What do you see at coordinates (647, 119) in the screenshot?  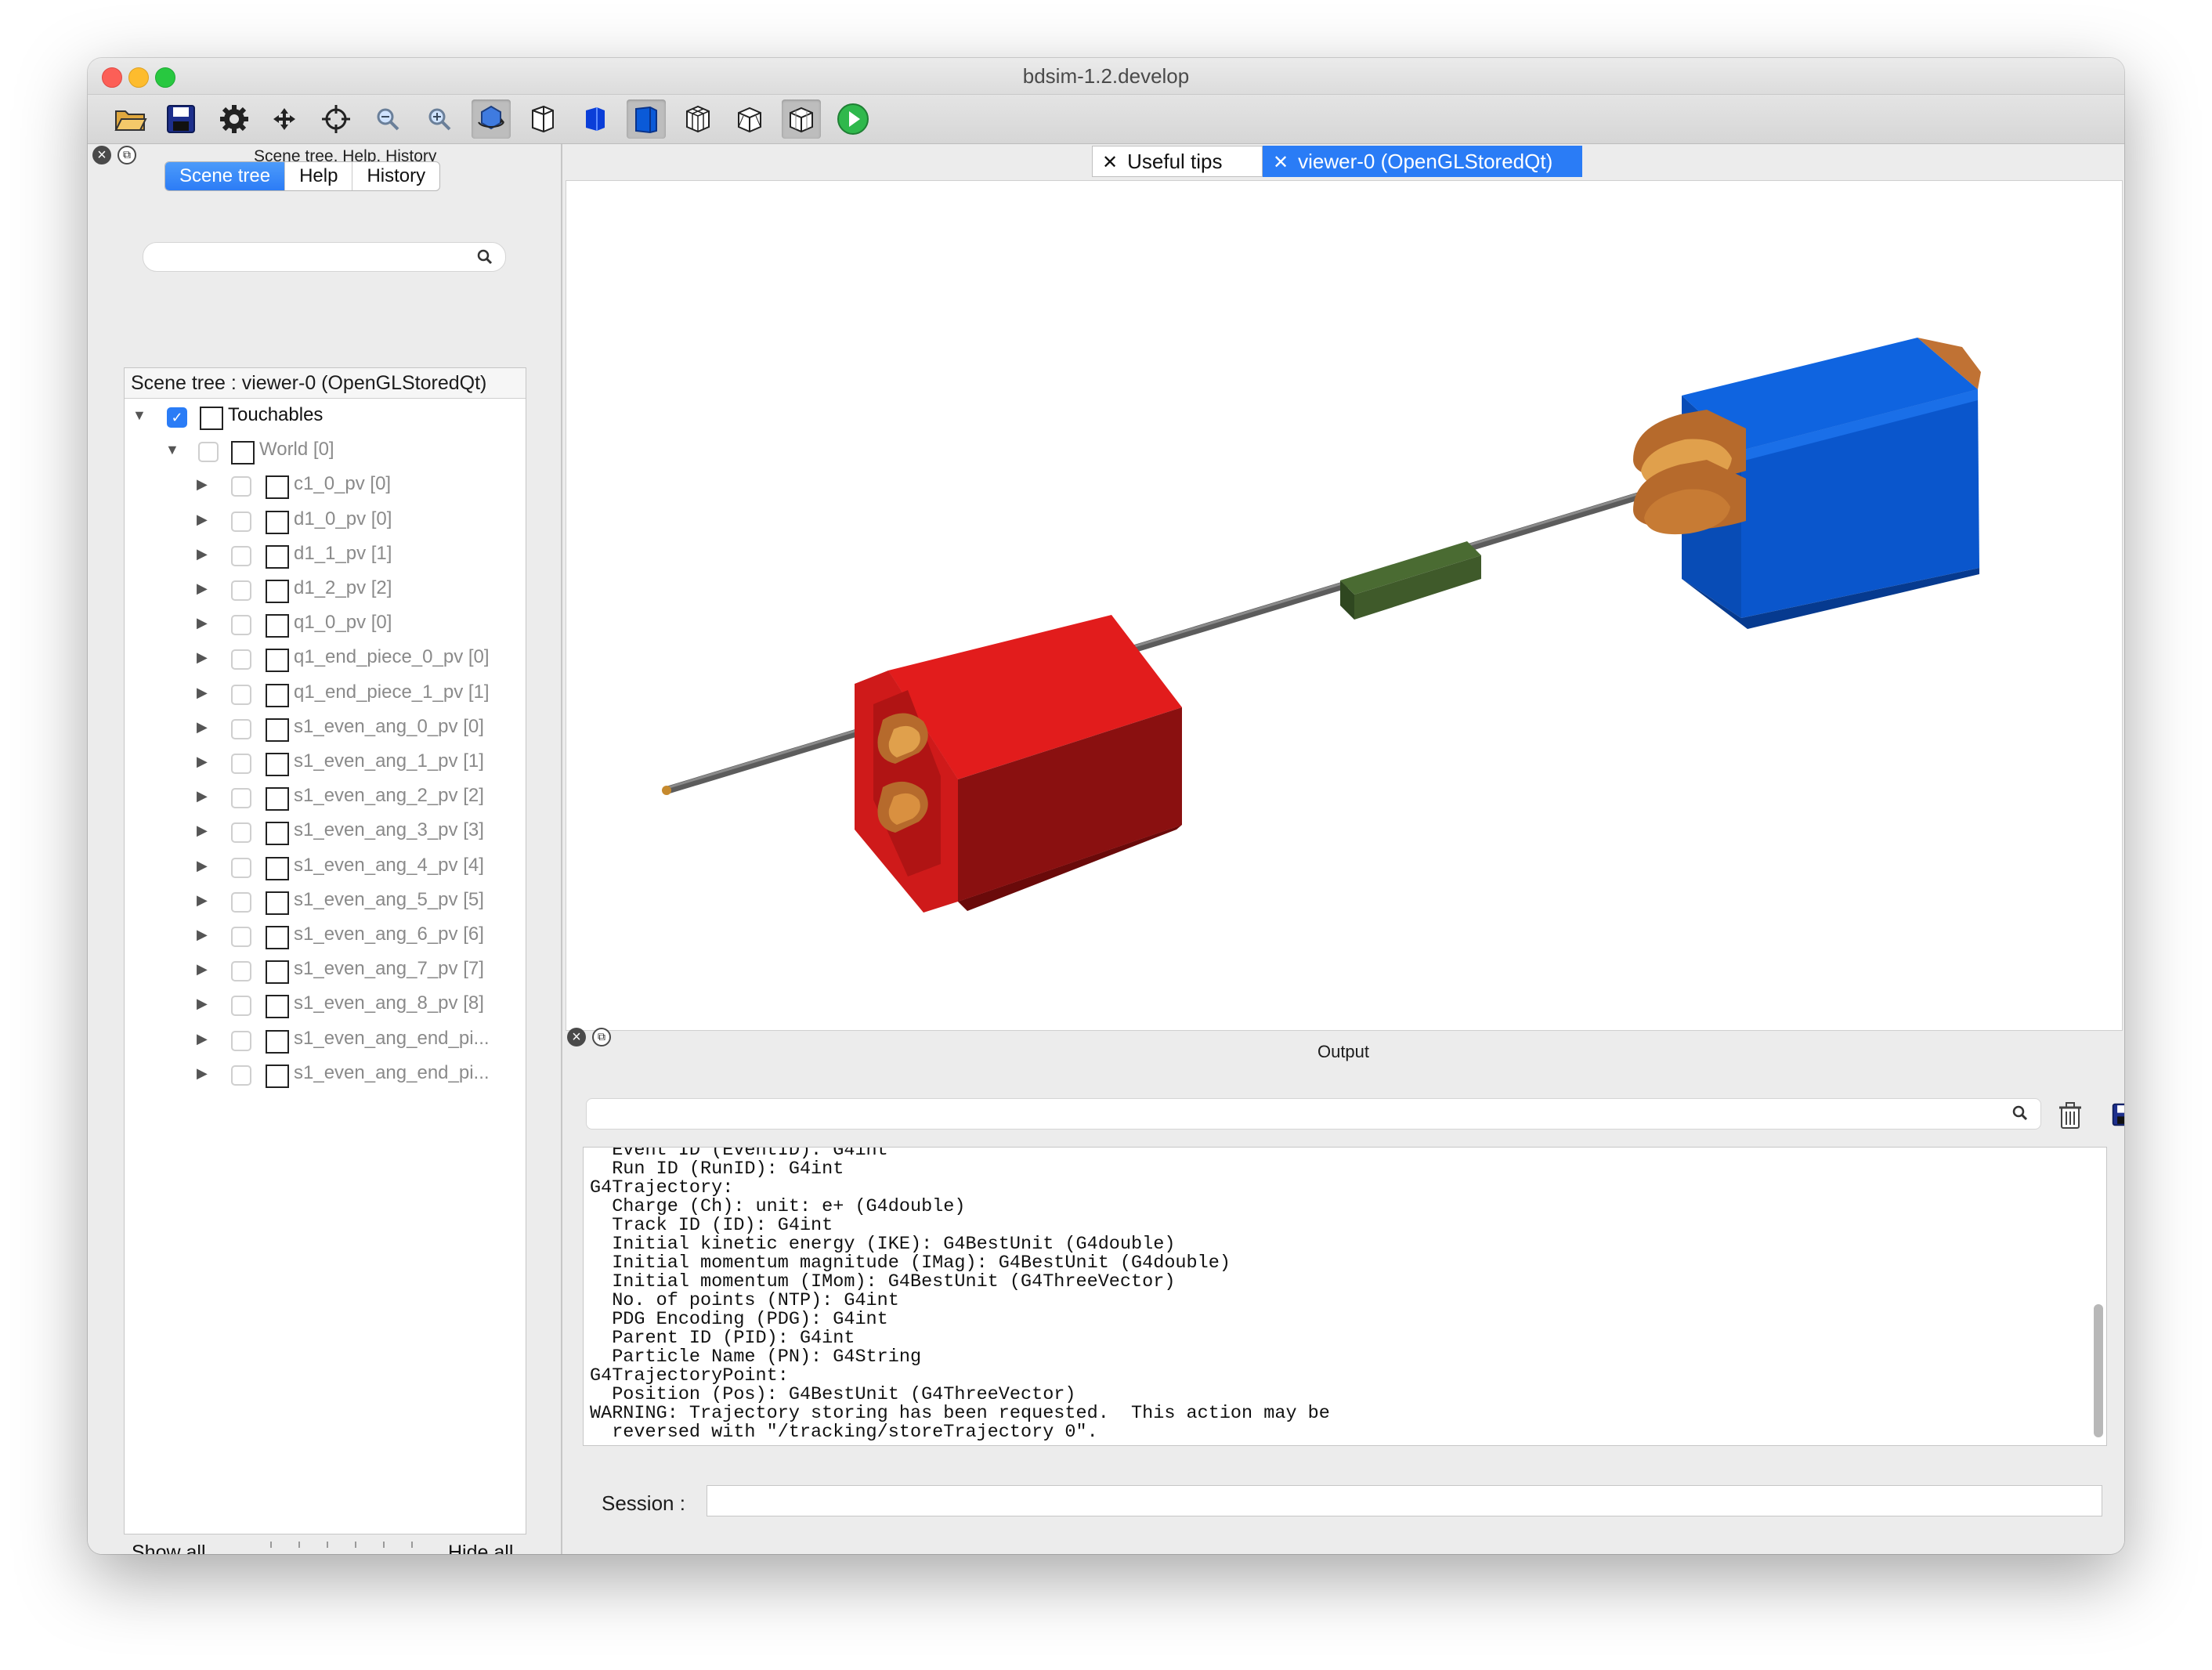 I see `surface-box-icon` at bounding box center [647, 119].